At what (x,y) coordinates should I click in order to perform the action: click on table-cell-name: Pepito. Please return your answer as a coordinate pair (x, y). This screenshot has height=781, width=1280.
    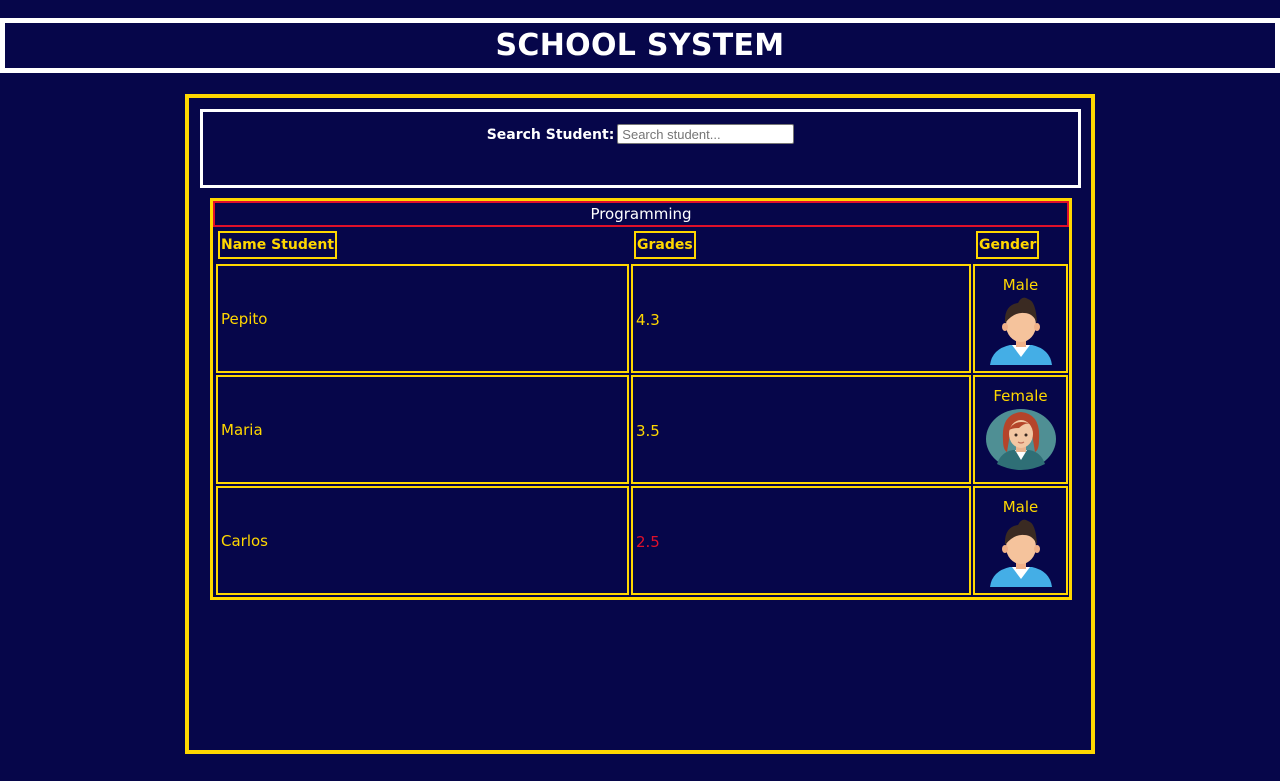
    Looking at the image, I should click on (422, 318).